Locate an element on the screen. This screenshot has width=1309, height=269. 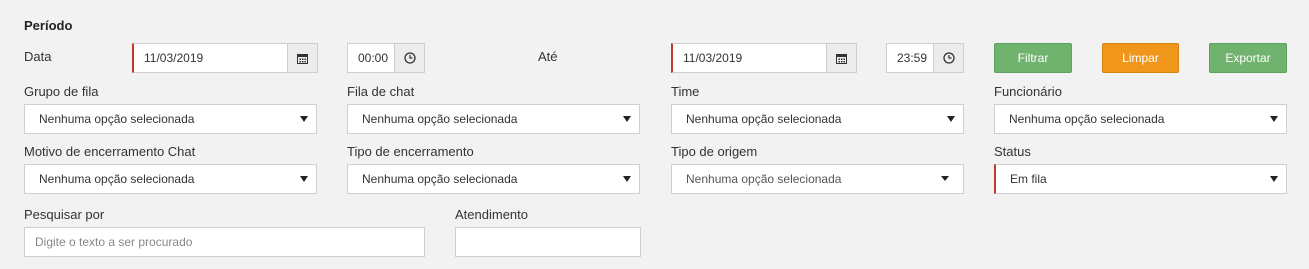
start-date-calendar-button is located at coordinates (303, 58).